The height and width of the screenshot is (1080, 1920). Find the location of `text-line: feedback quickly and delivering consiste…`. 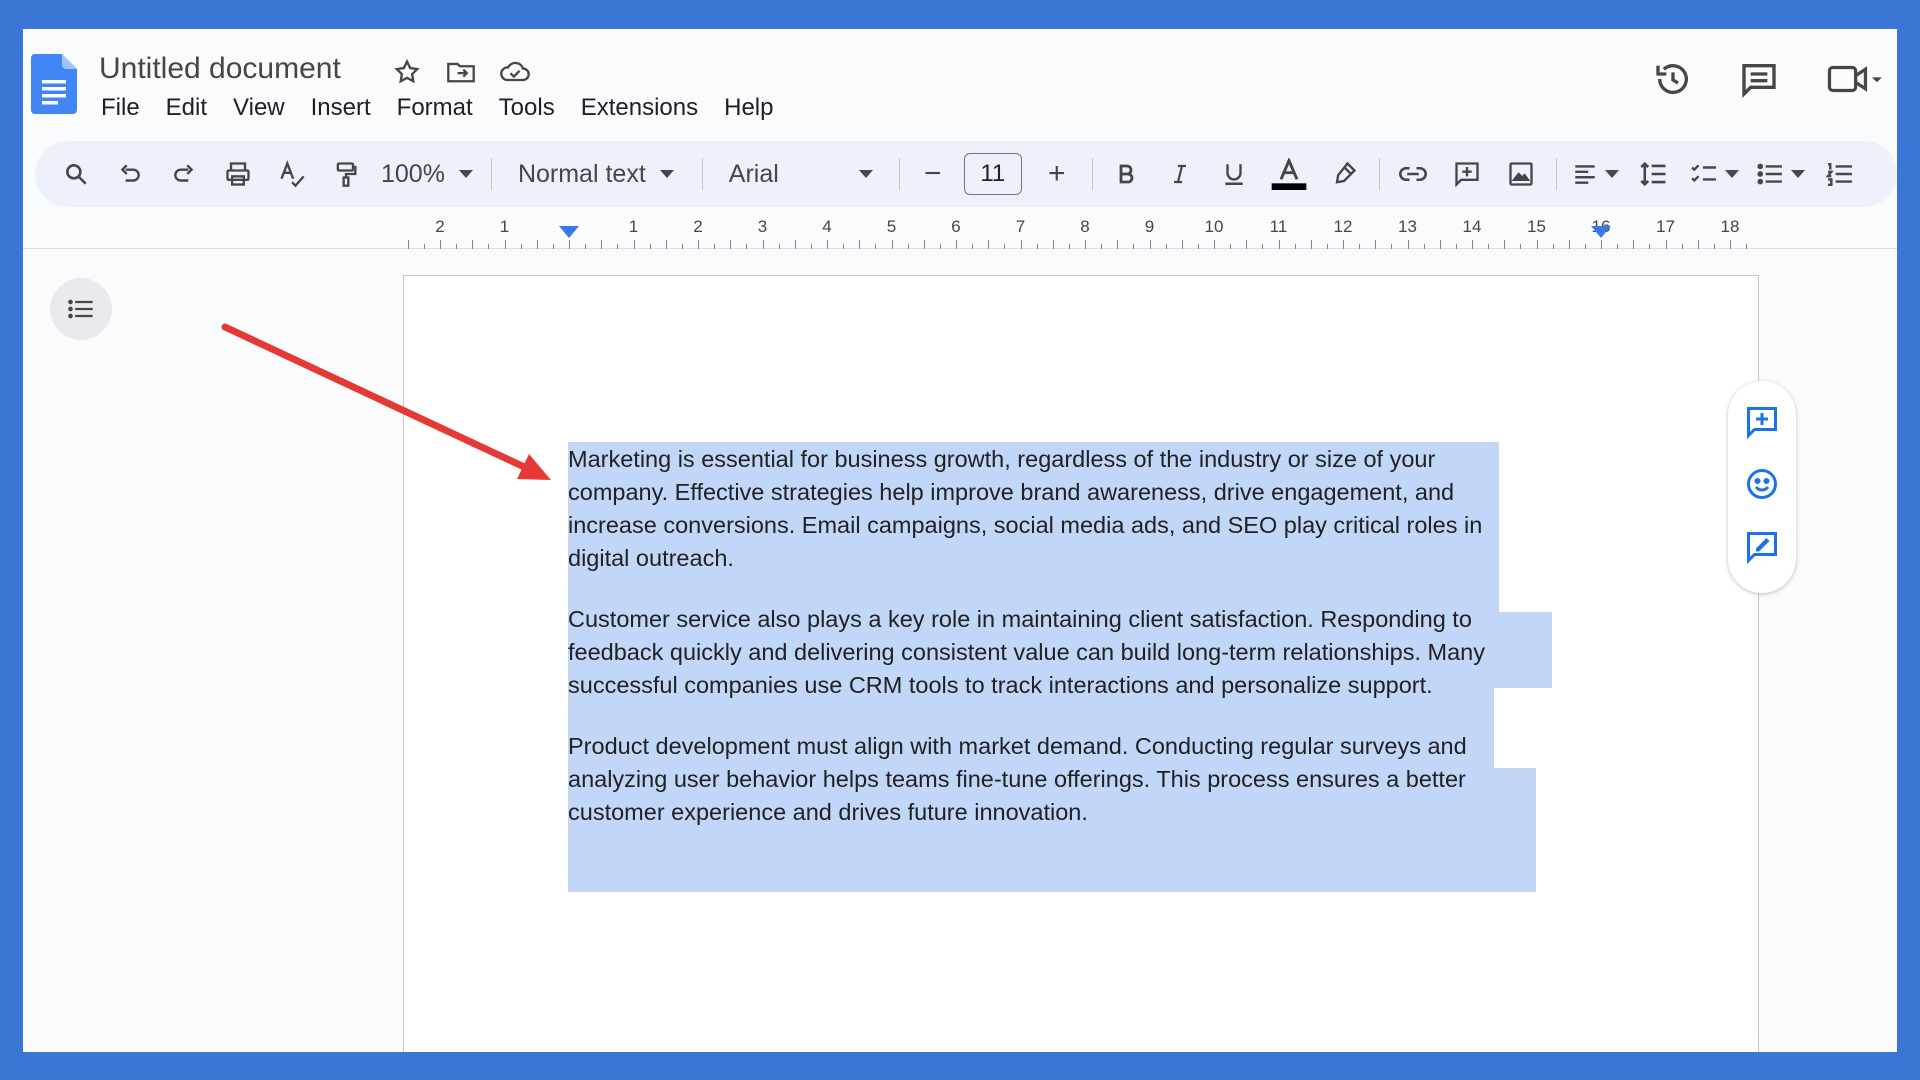

text-line: feedback quickly and delivering consiste… is located at coordinates (1027, 652).